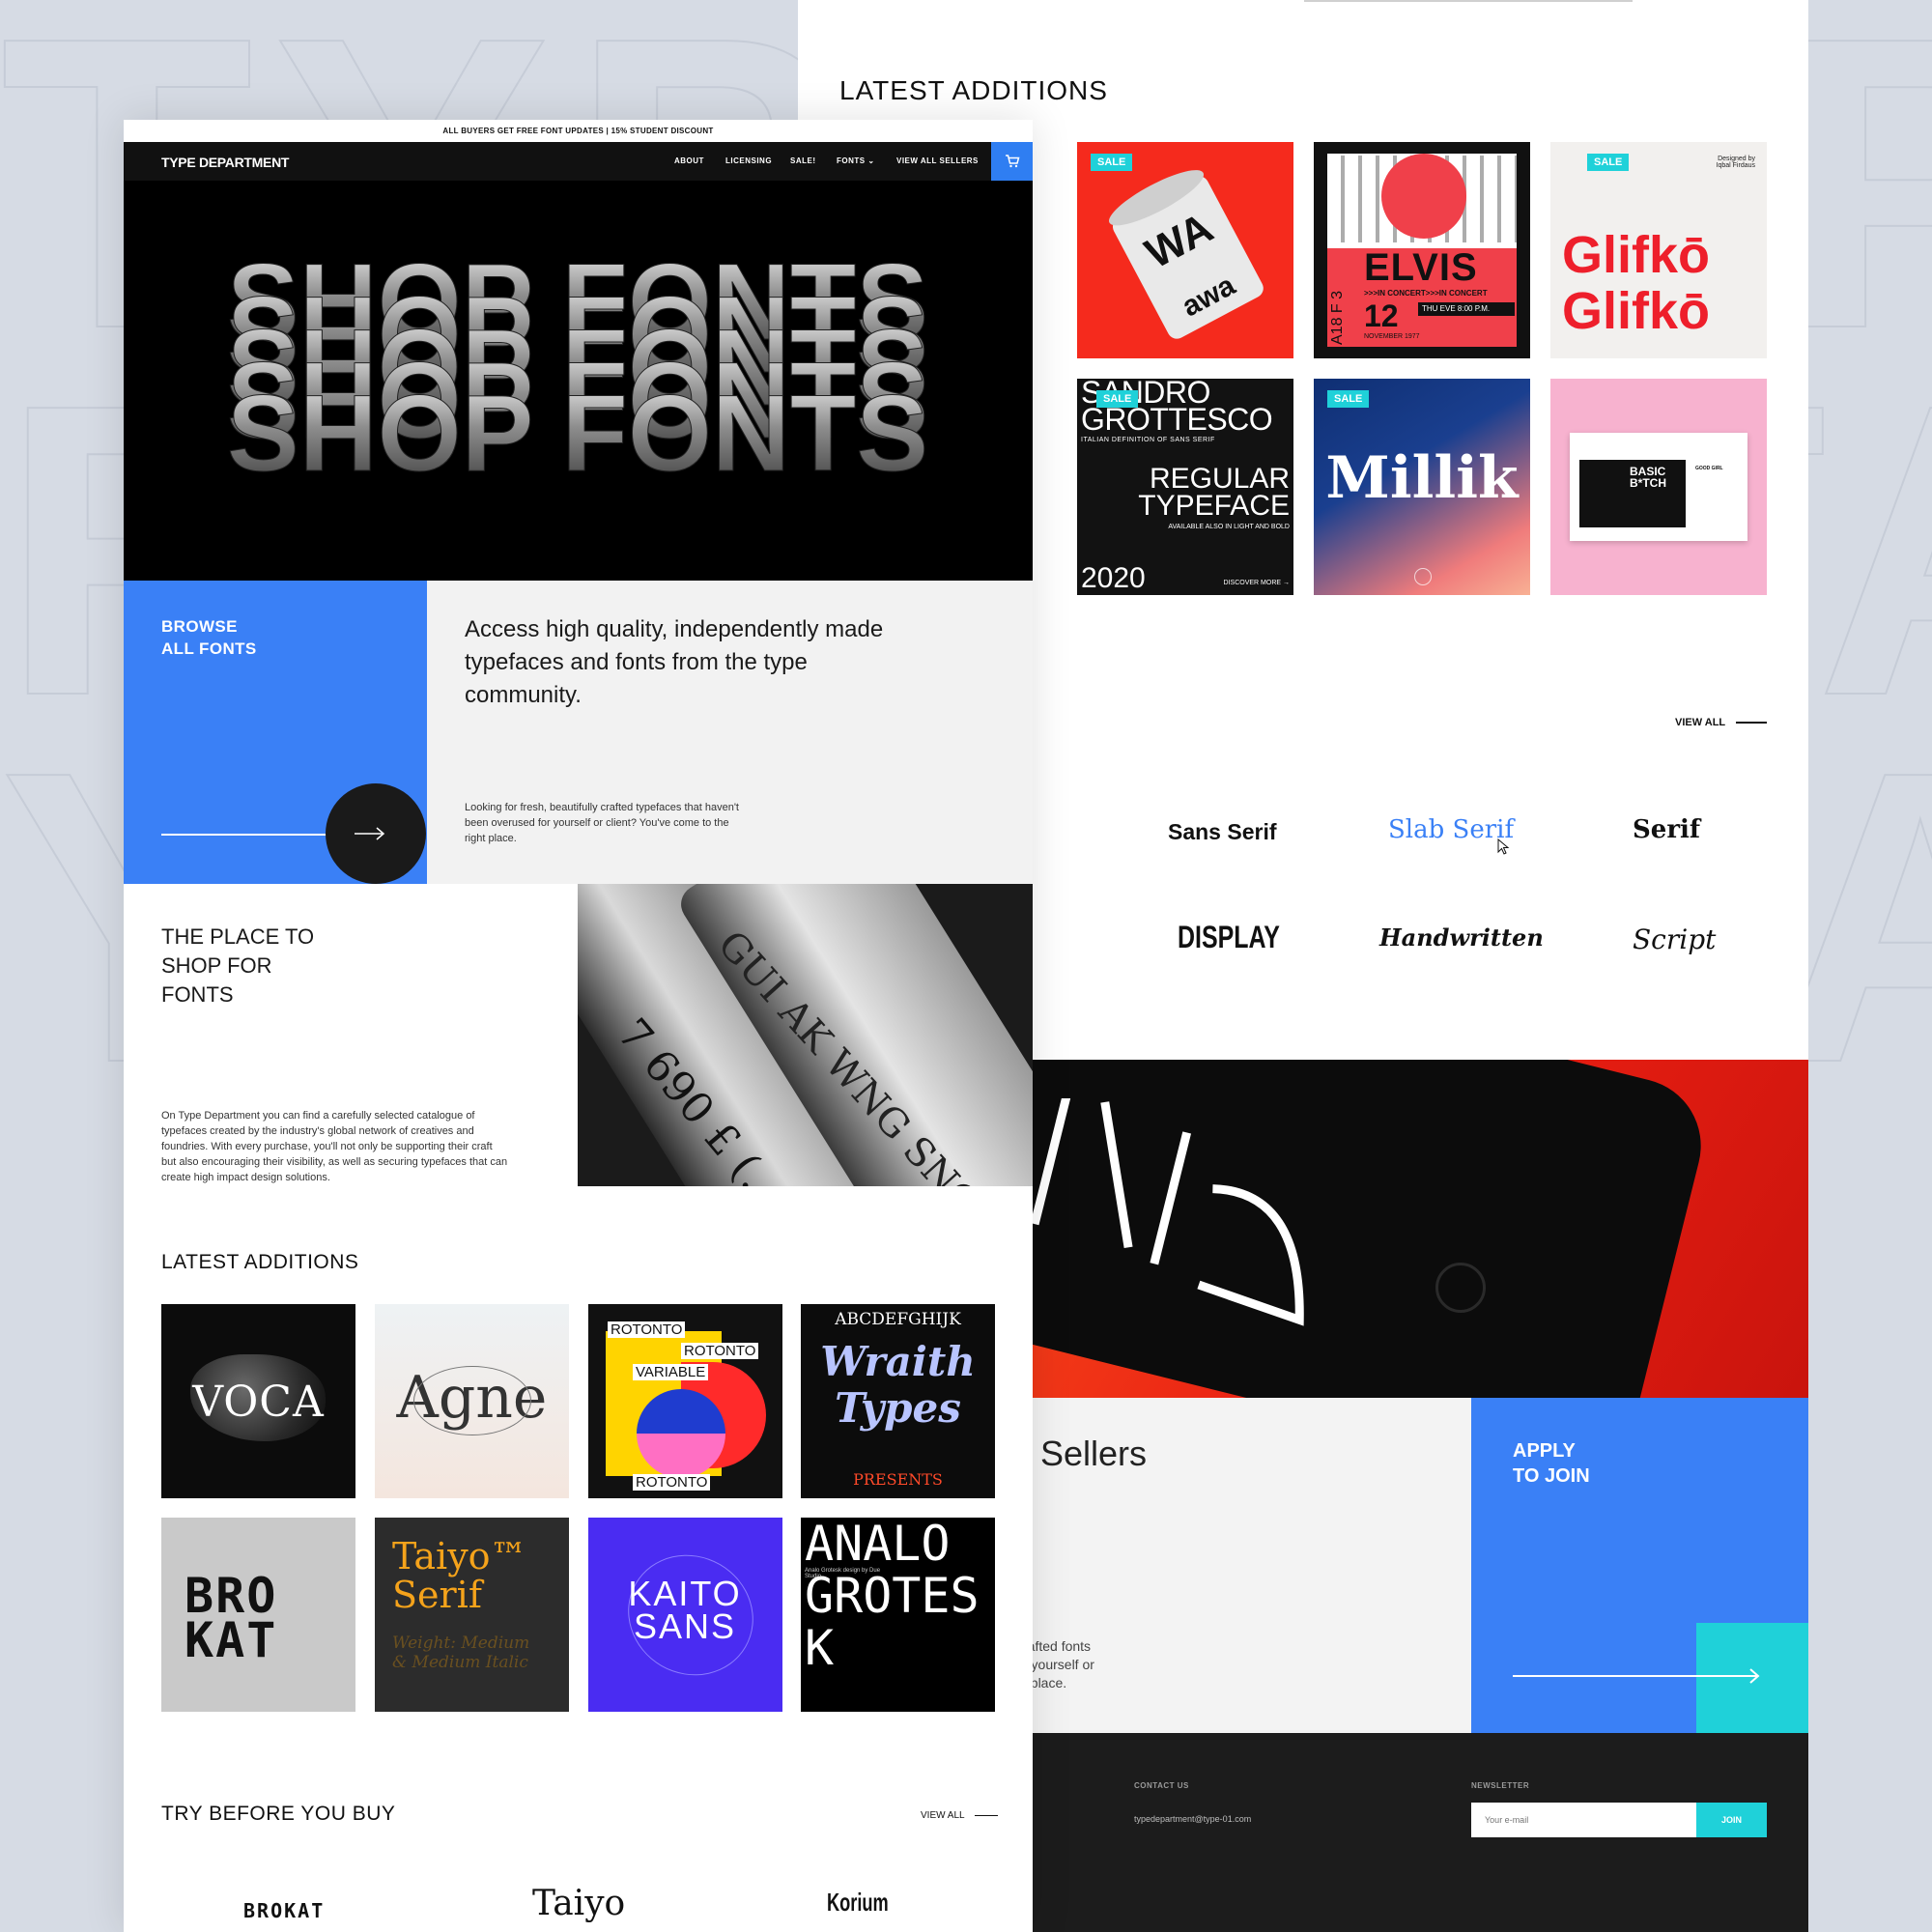  I want to click on category-slab-serif: Slab Serif, so click(1451, 829).